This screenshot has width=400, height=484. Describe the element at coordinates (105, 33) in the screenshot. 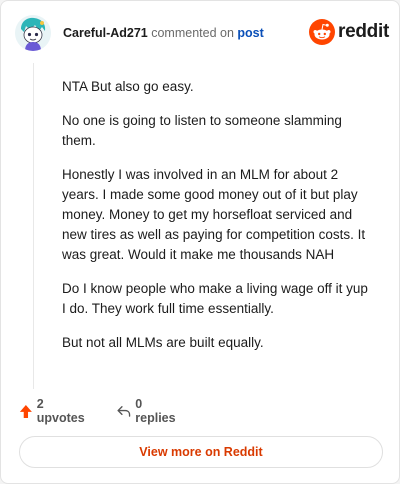

I see `username-link: Careful-Ad271` at that location.